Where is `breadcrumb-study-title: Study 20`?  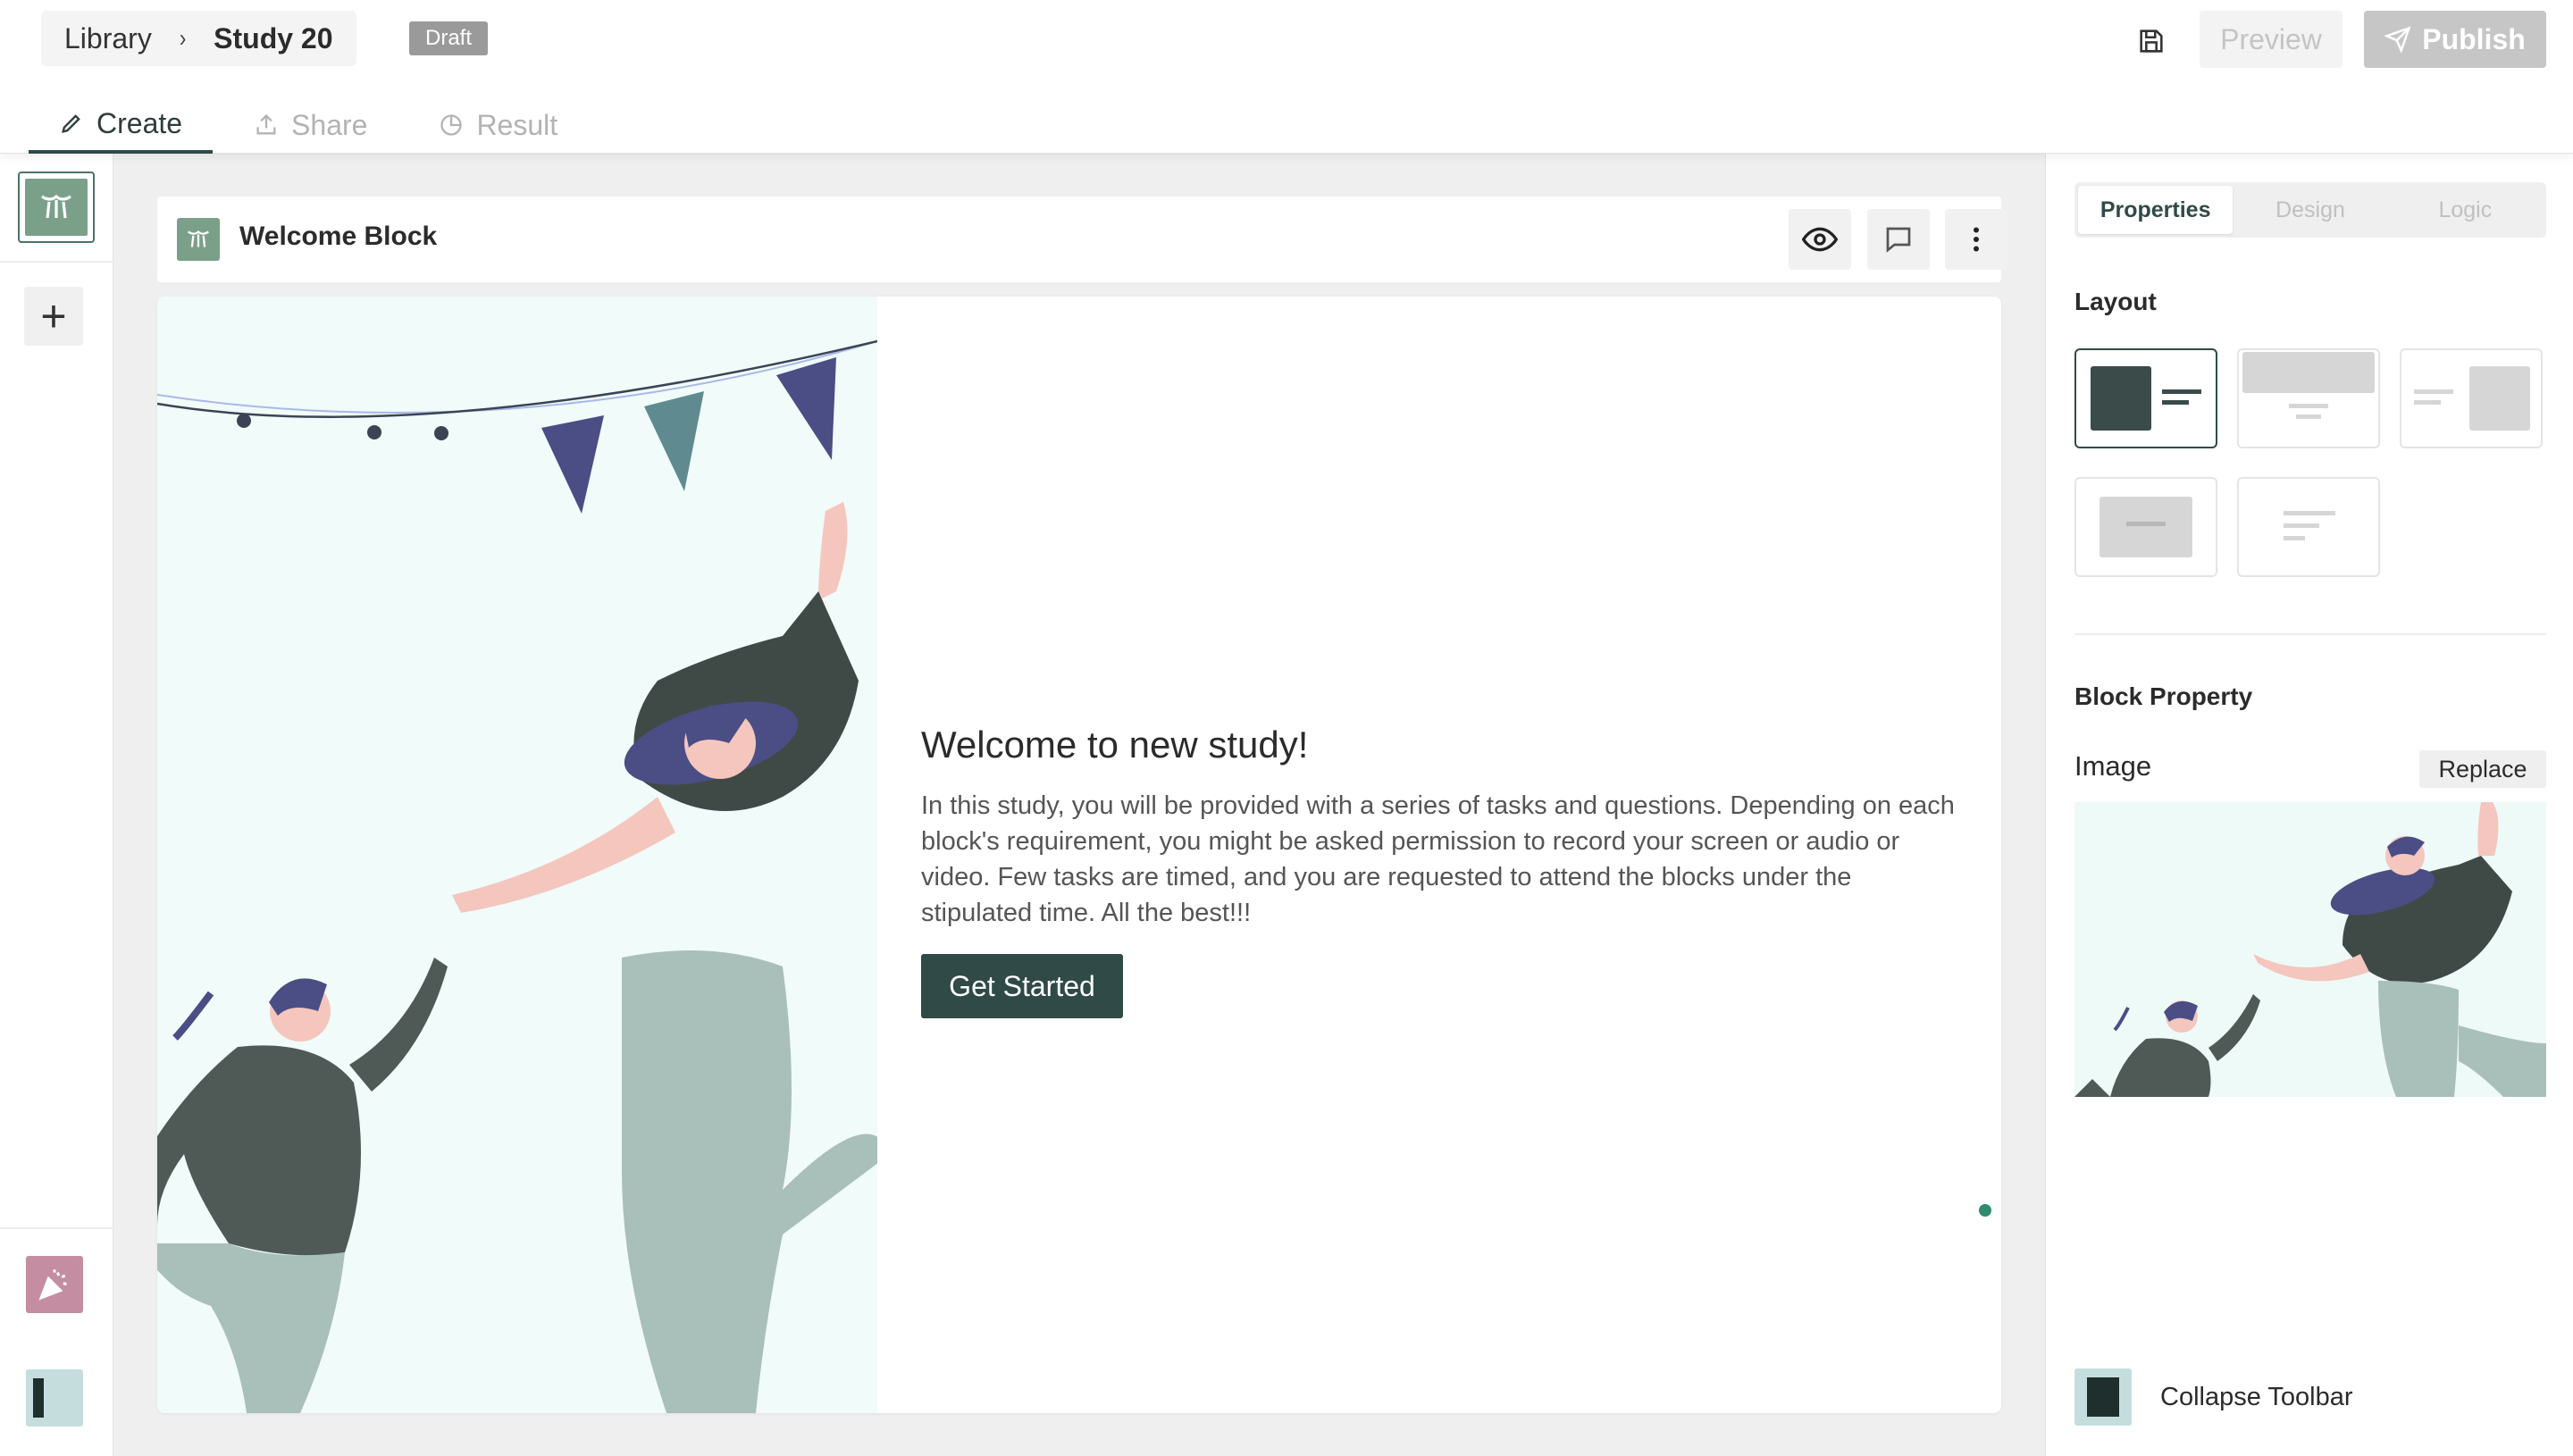 breadcrumb-study-title: Study 20 is located at coordinates (273, 38).